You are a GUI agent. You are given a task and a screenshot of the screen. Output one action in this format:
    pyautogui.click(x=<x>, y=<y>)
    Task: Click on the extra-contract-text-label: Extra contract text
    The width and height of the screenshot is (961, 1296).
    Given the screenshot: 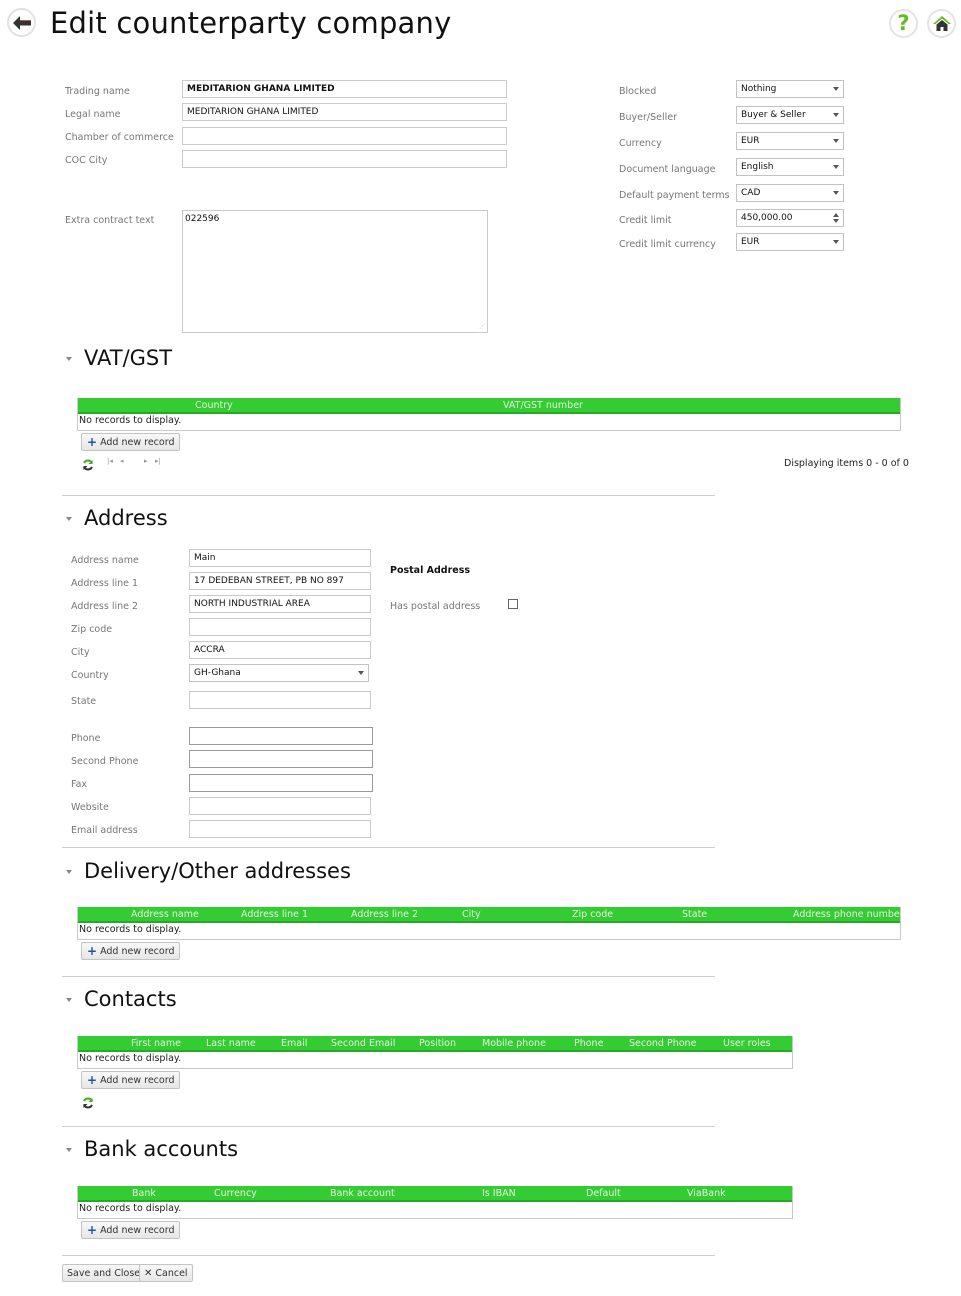 What is the action you would take?
    pyautogui.click(x=110, y=220)
    